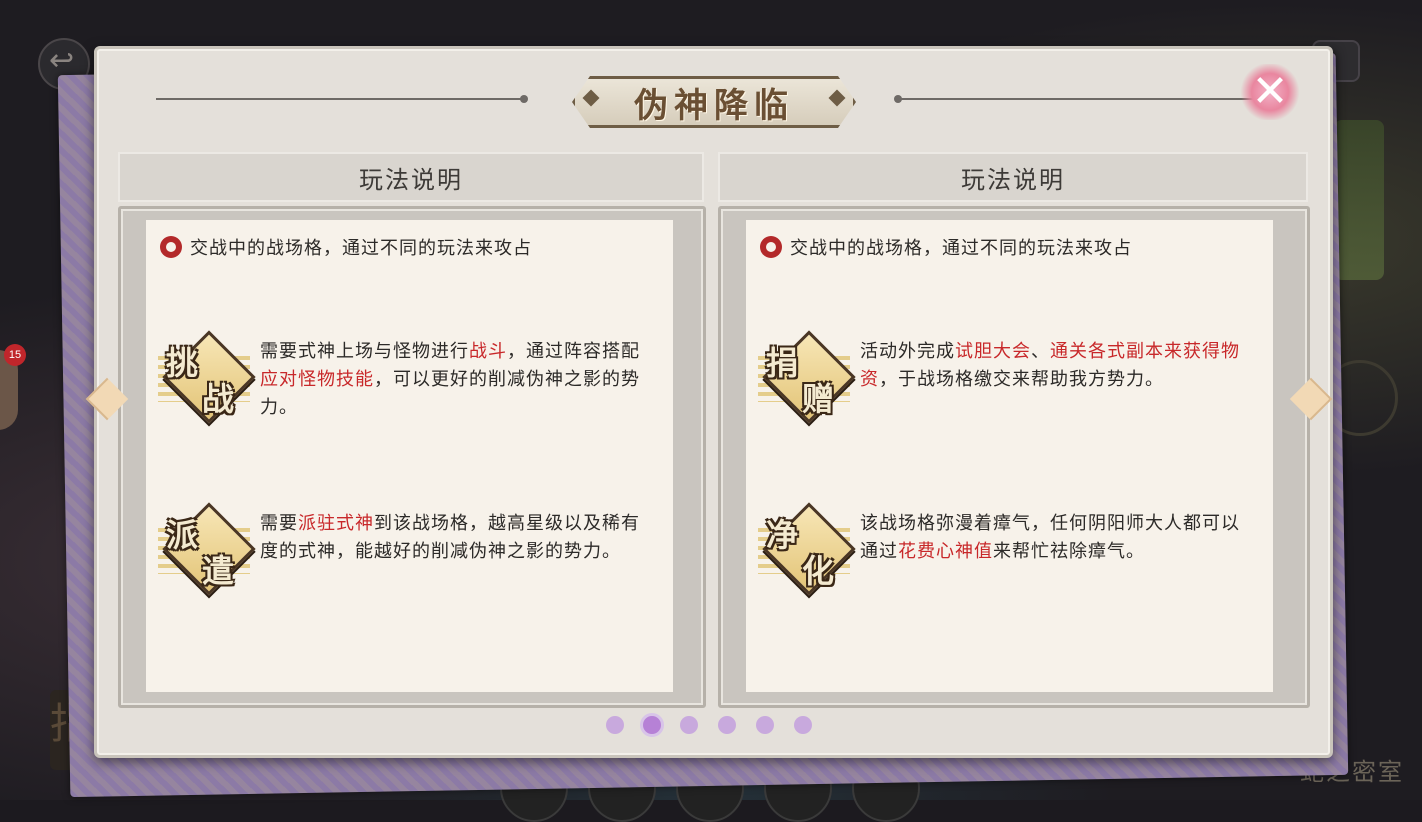 The image size is (1422, 822). Describe the element at coordinates (993, 351) in the screenshot. I see `highlight-text: 试胆大会` at that location.